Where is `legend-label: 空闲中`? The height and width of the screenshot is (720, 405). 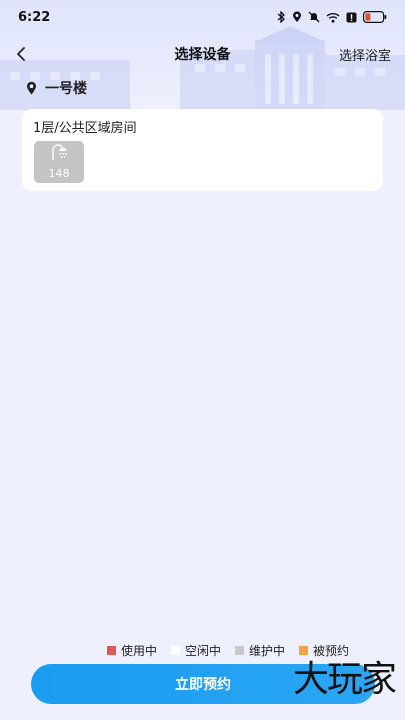 legend-label: 空闲中 is located at coordinates (202, 651).